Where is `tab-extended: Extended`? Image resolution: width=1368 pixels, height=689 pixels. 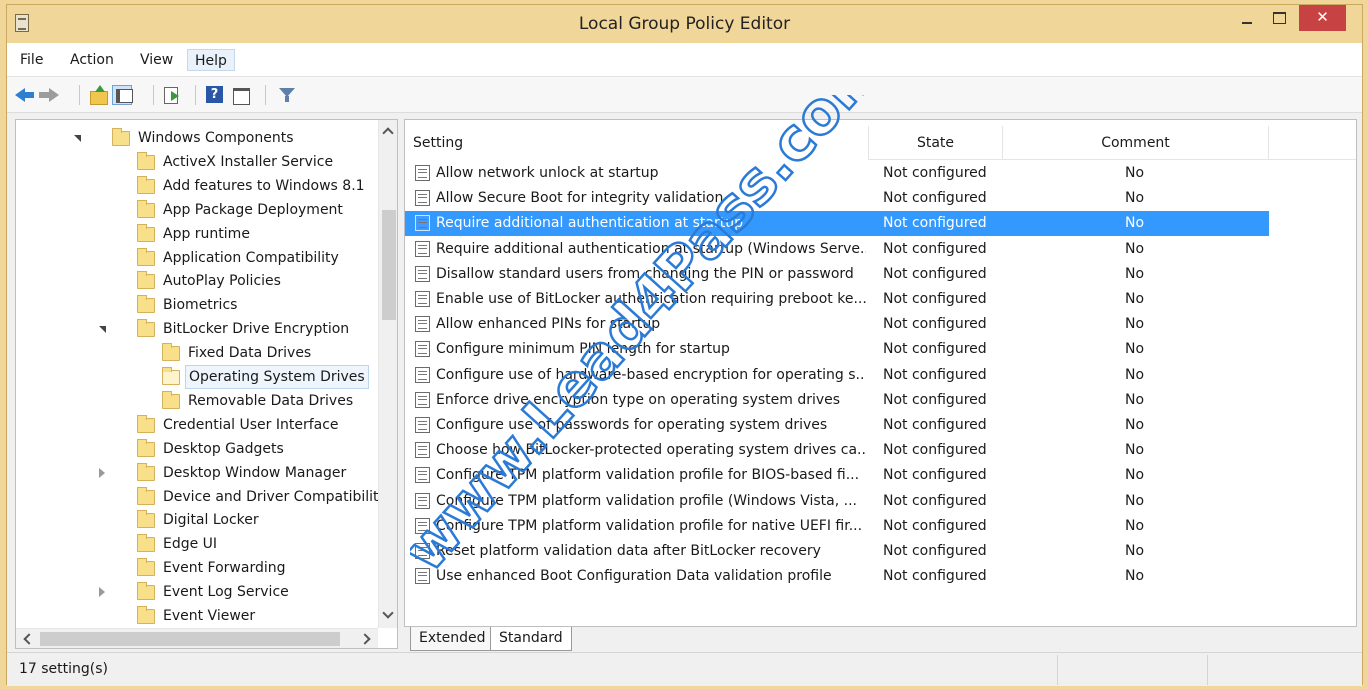 tab-extended: Extended is located at coordinates (452, 639).